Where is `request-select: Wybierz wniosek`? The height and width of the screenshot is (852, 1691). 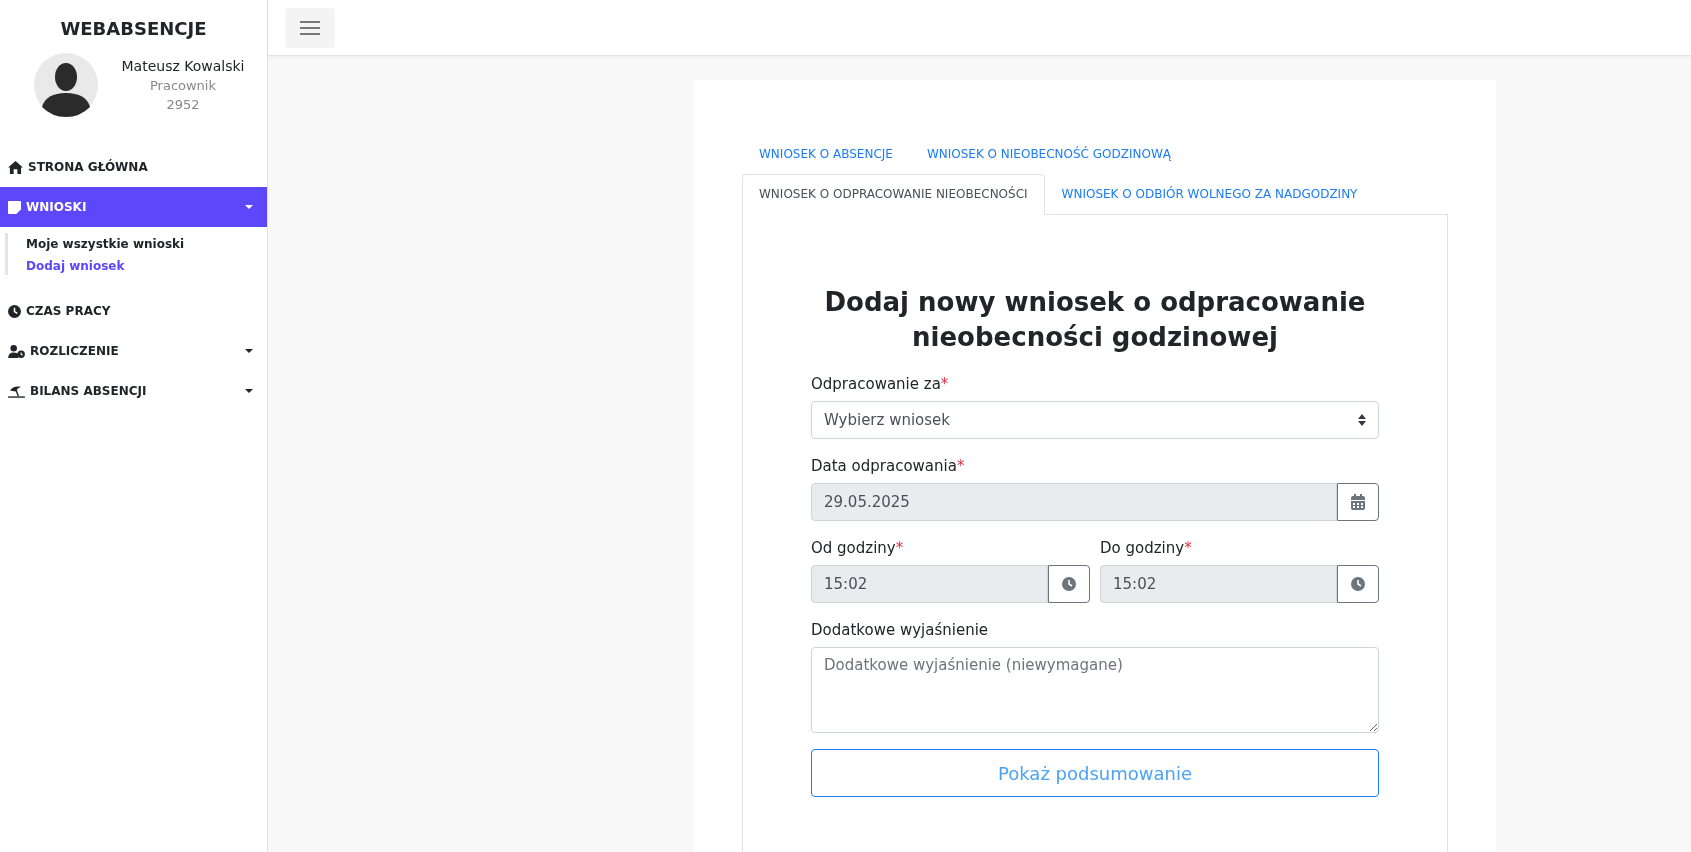 request-select: Wybierz wniosek is located at coordinates (1095, 420).